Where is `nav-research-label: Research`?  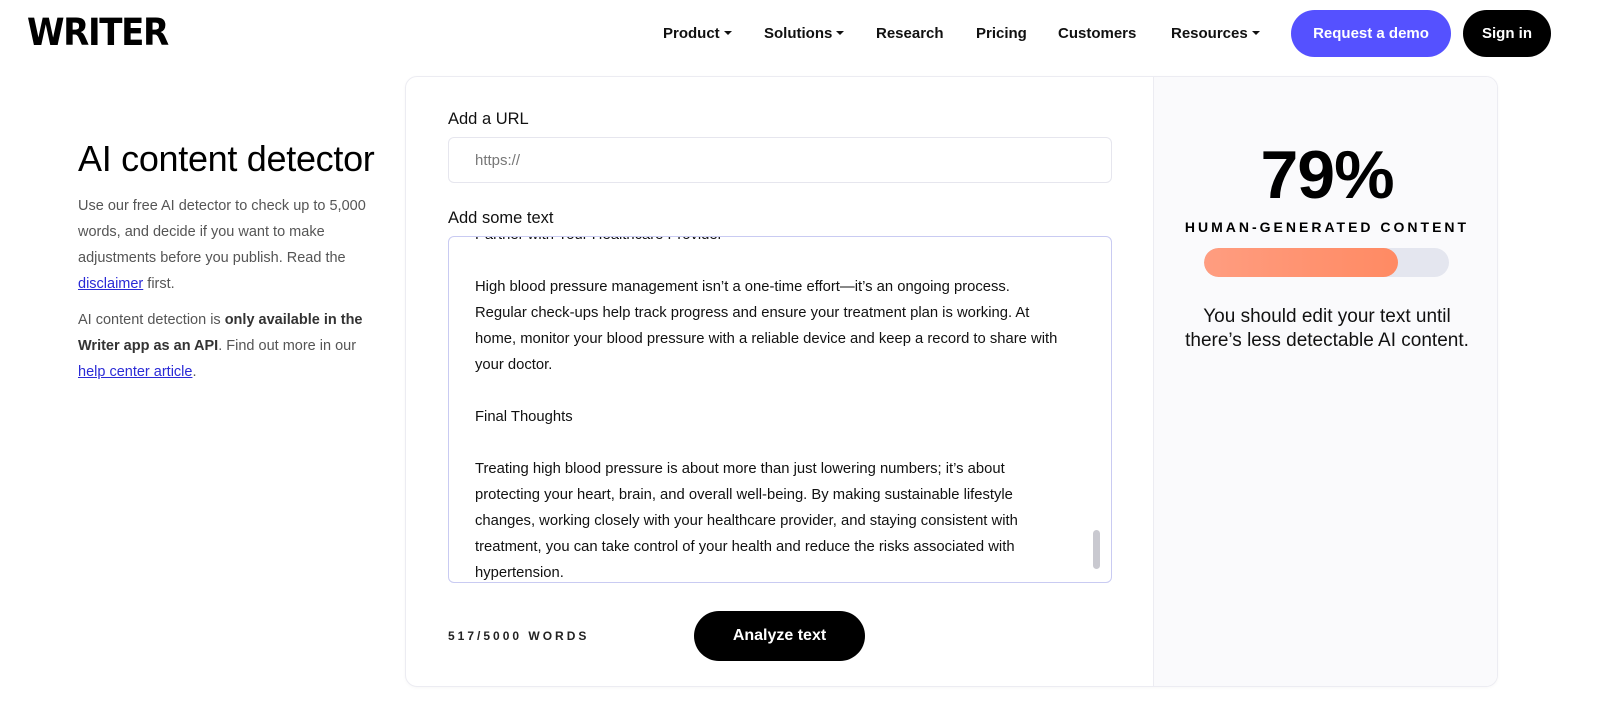
nav-research-label: Research is located at coordinates (910, 33).